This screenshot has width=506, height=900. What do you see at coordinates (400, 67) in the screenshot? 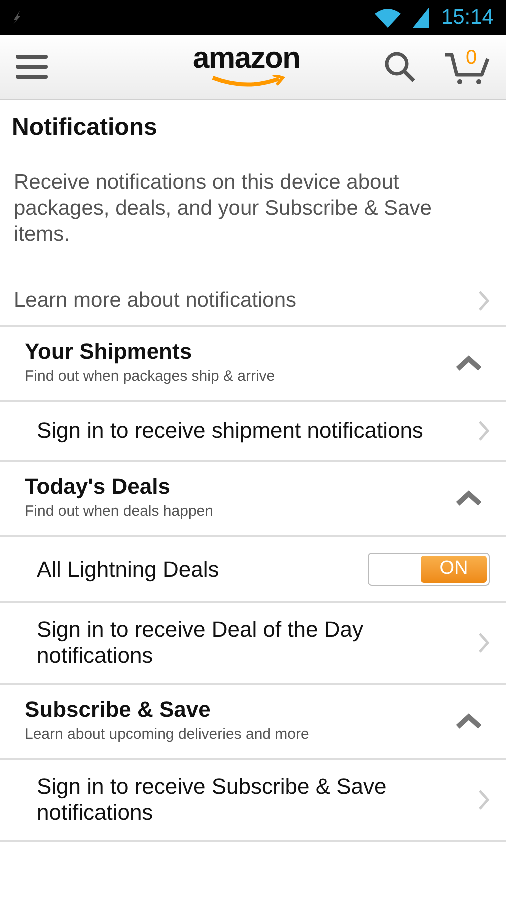
I see `search-icon` at bounding box center [400, 67].